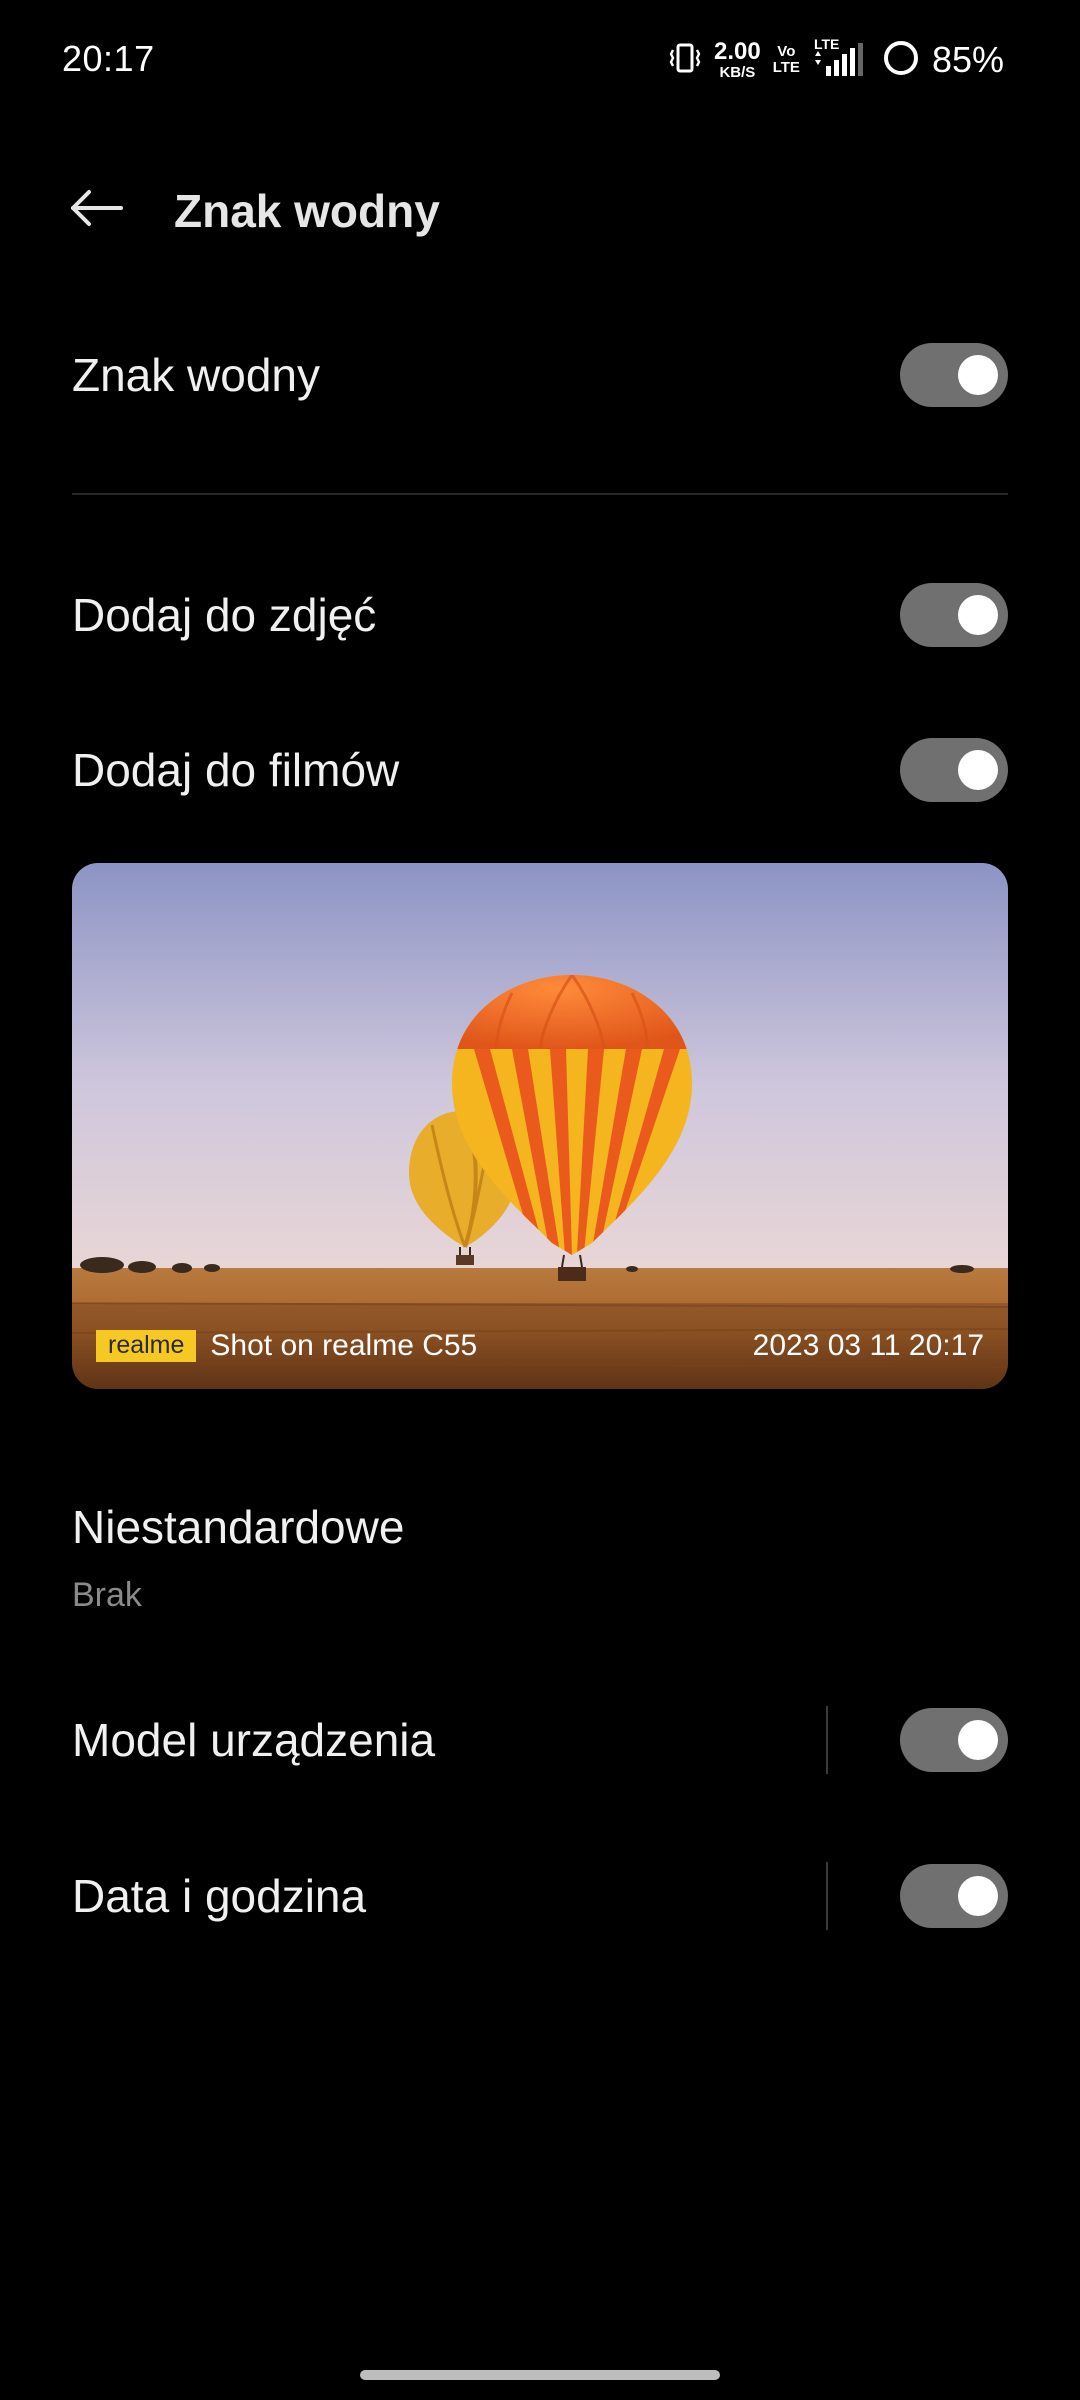 The height and width of the screenshot is (2400, 1080). Describe the element at coordinates (344, 1345) in the screenshot. I see `shot-on-text: Shot on realme C55` at that location.